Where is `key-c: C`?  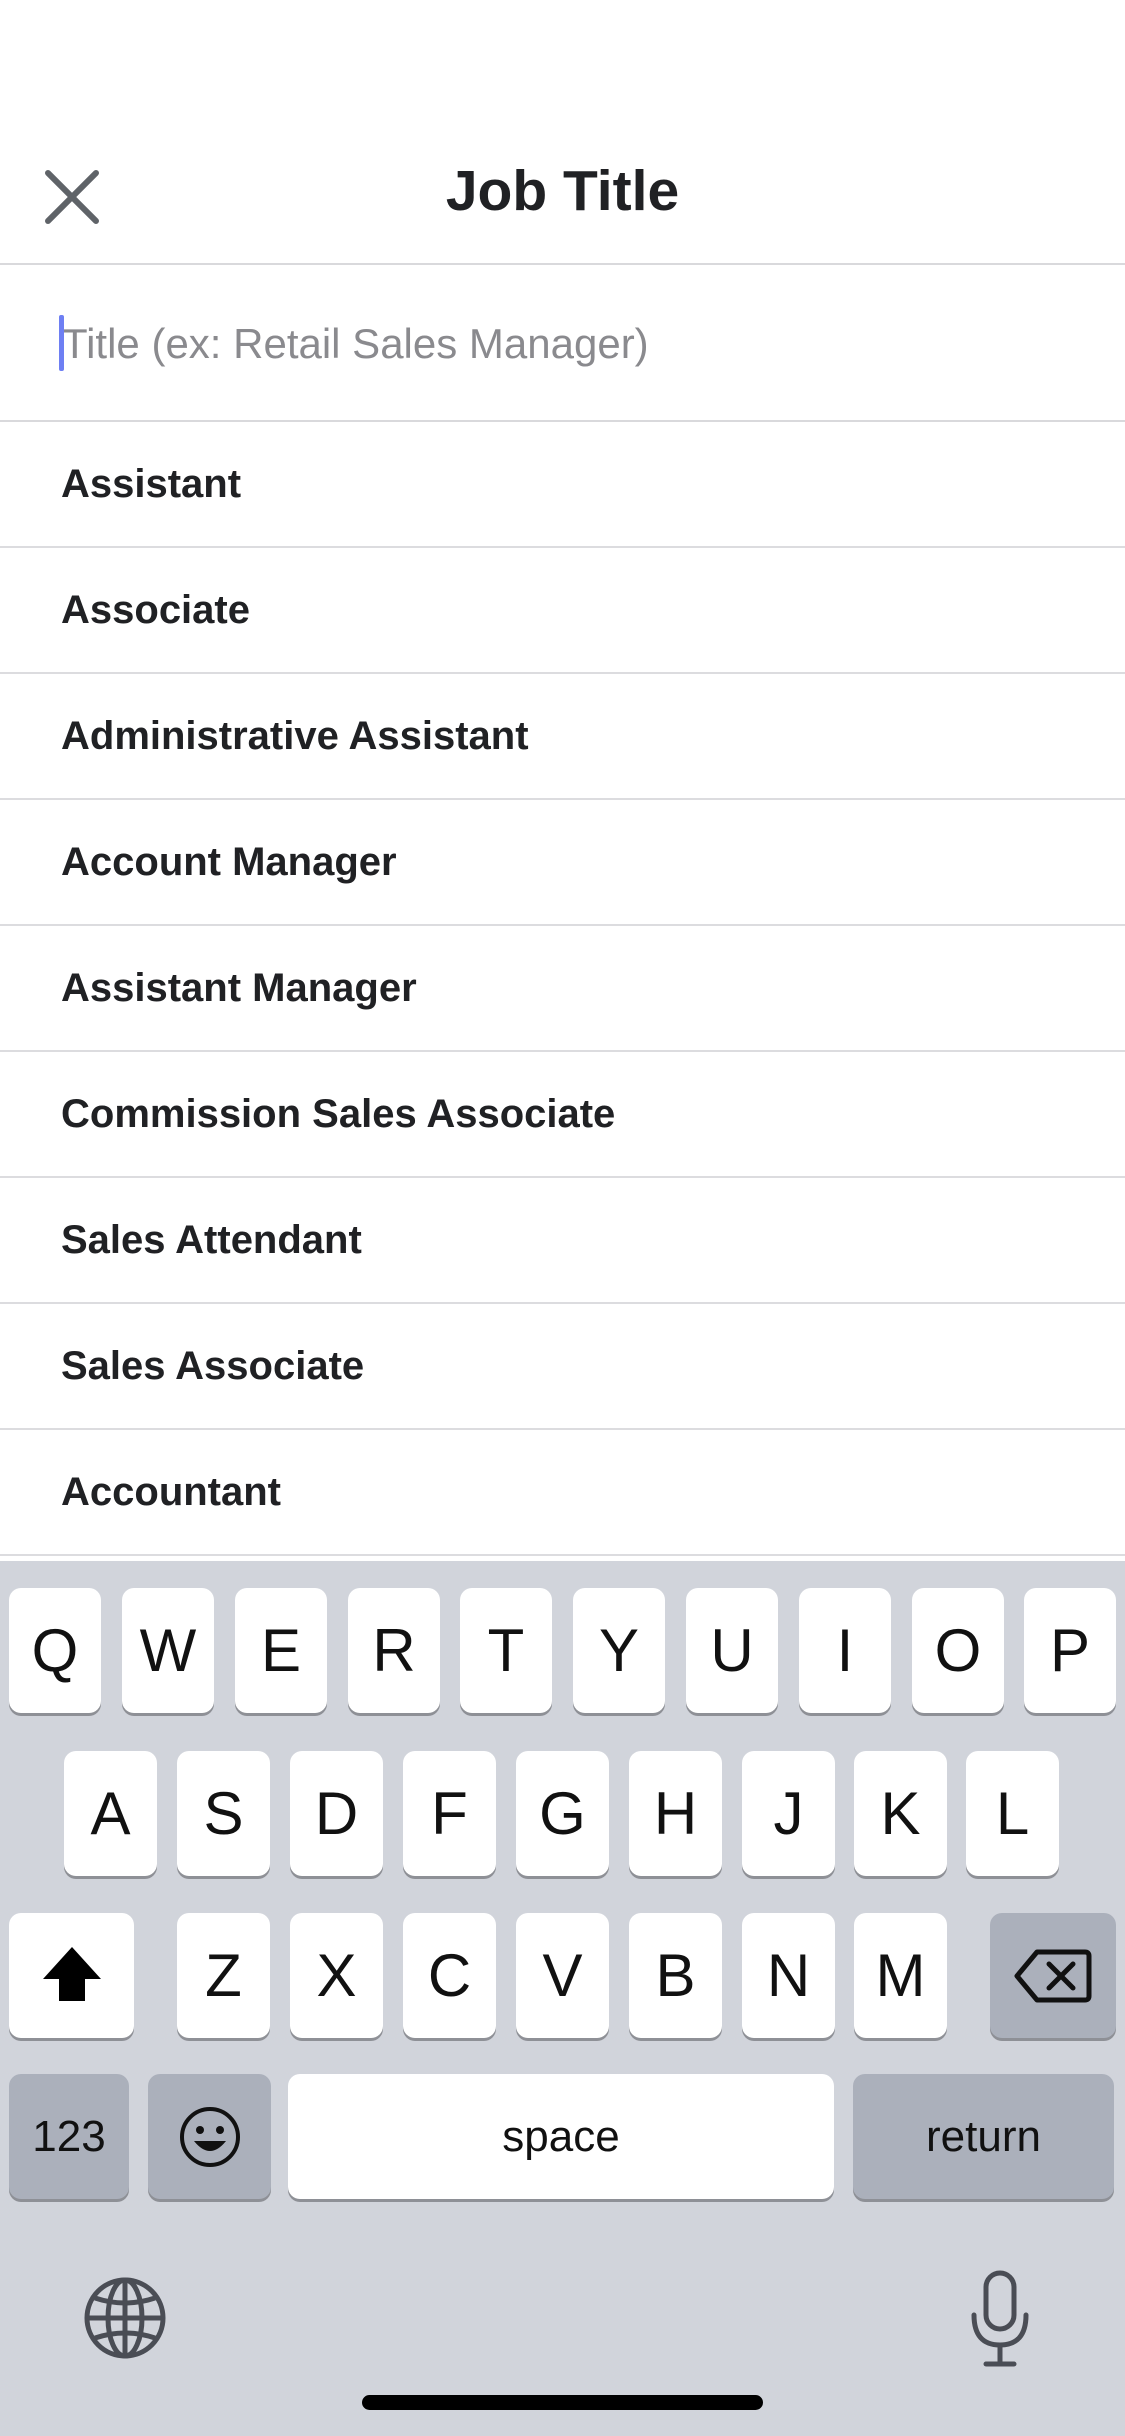 key-c: C is located at coordinates (449, 1975).